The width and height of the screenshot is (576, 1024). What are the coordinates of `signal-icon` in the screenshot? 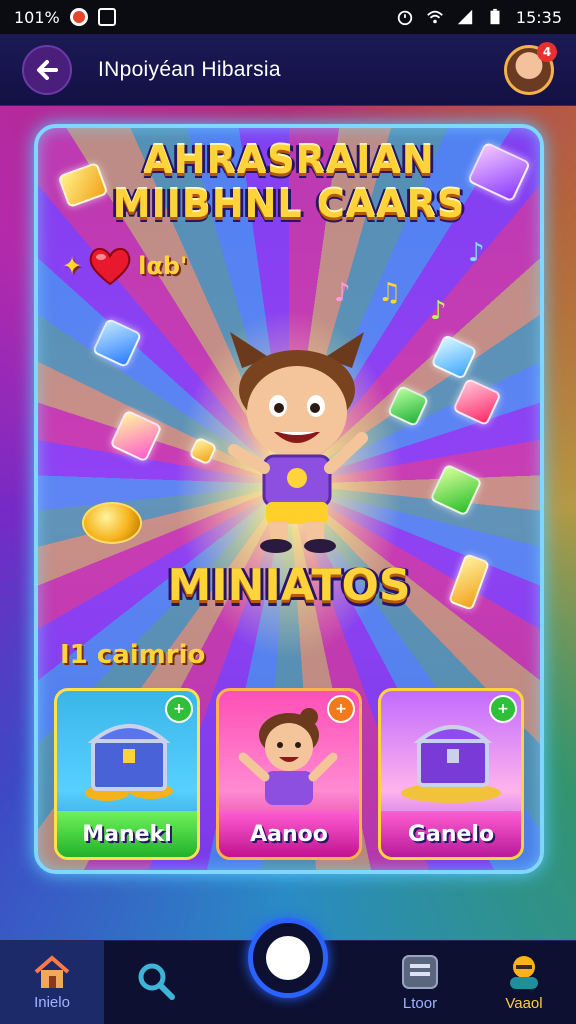 It's located at (465, 17).